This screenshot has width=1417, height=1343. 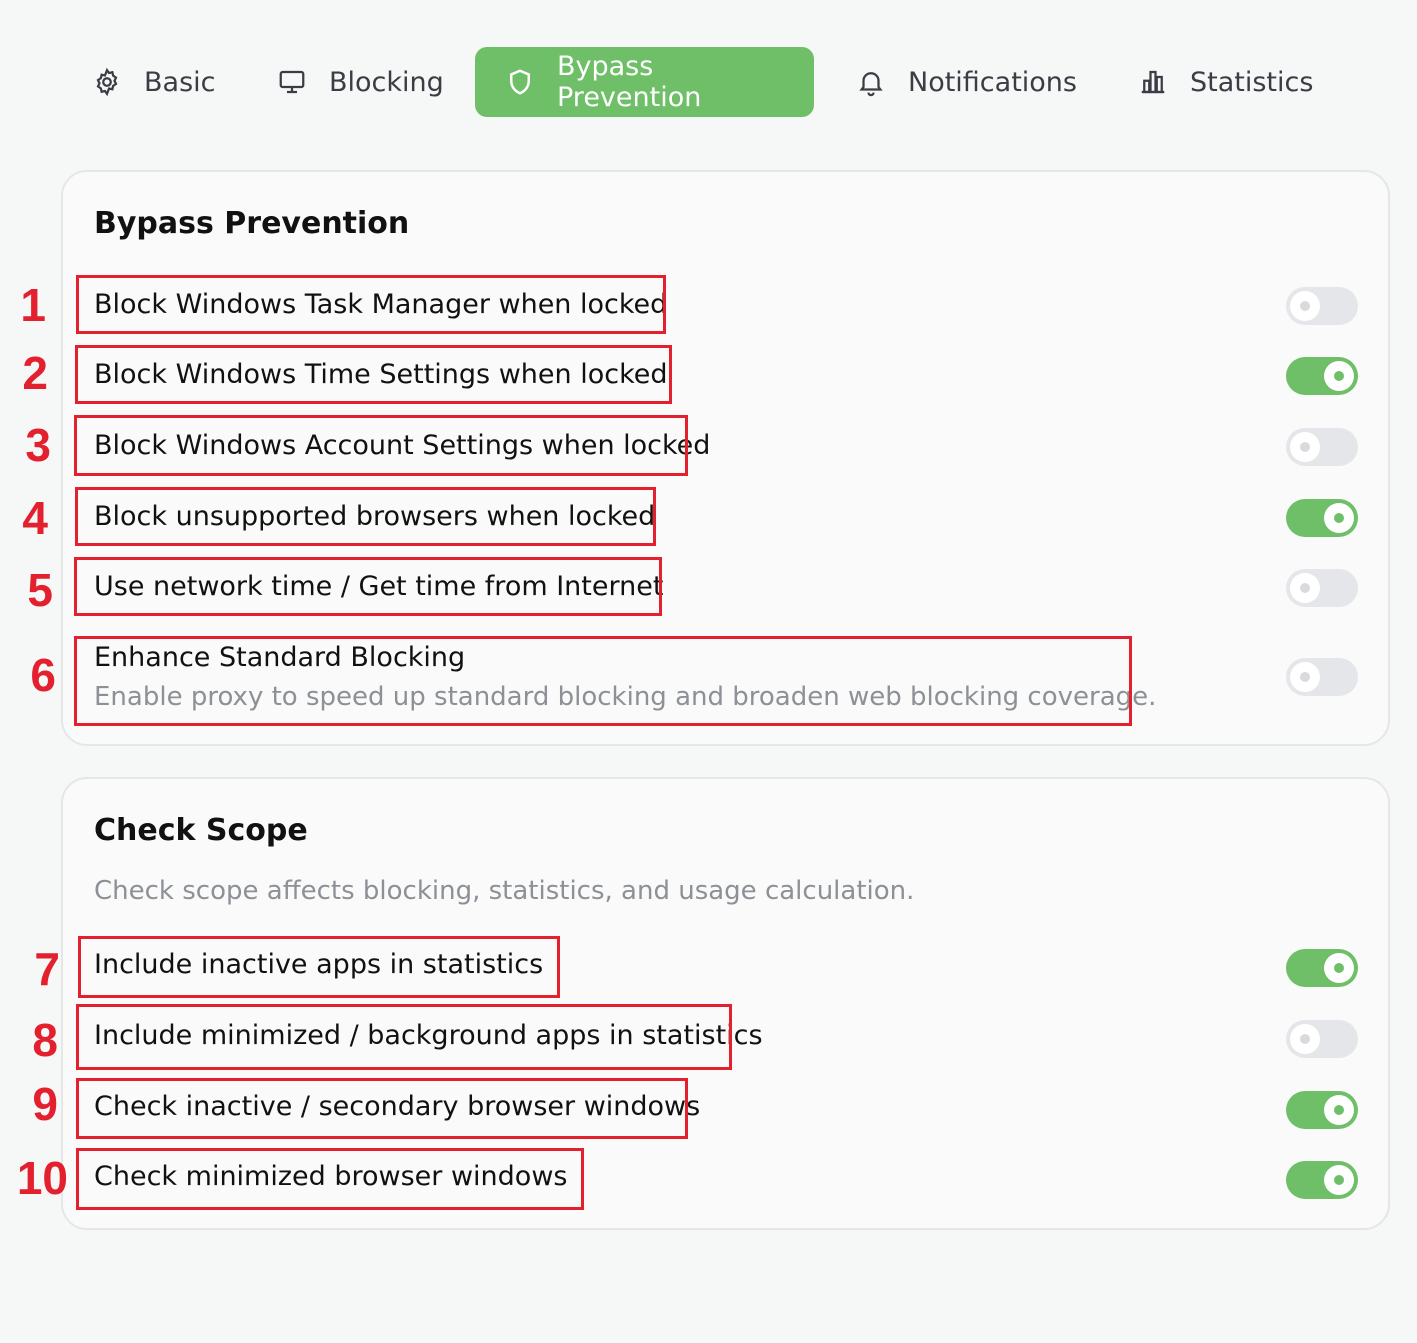 What do you see at coordinates (1322, 677) in the screenshot?
I see `toggle-enhance-standard-blocking` at bounding box center [1322, 677].